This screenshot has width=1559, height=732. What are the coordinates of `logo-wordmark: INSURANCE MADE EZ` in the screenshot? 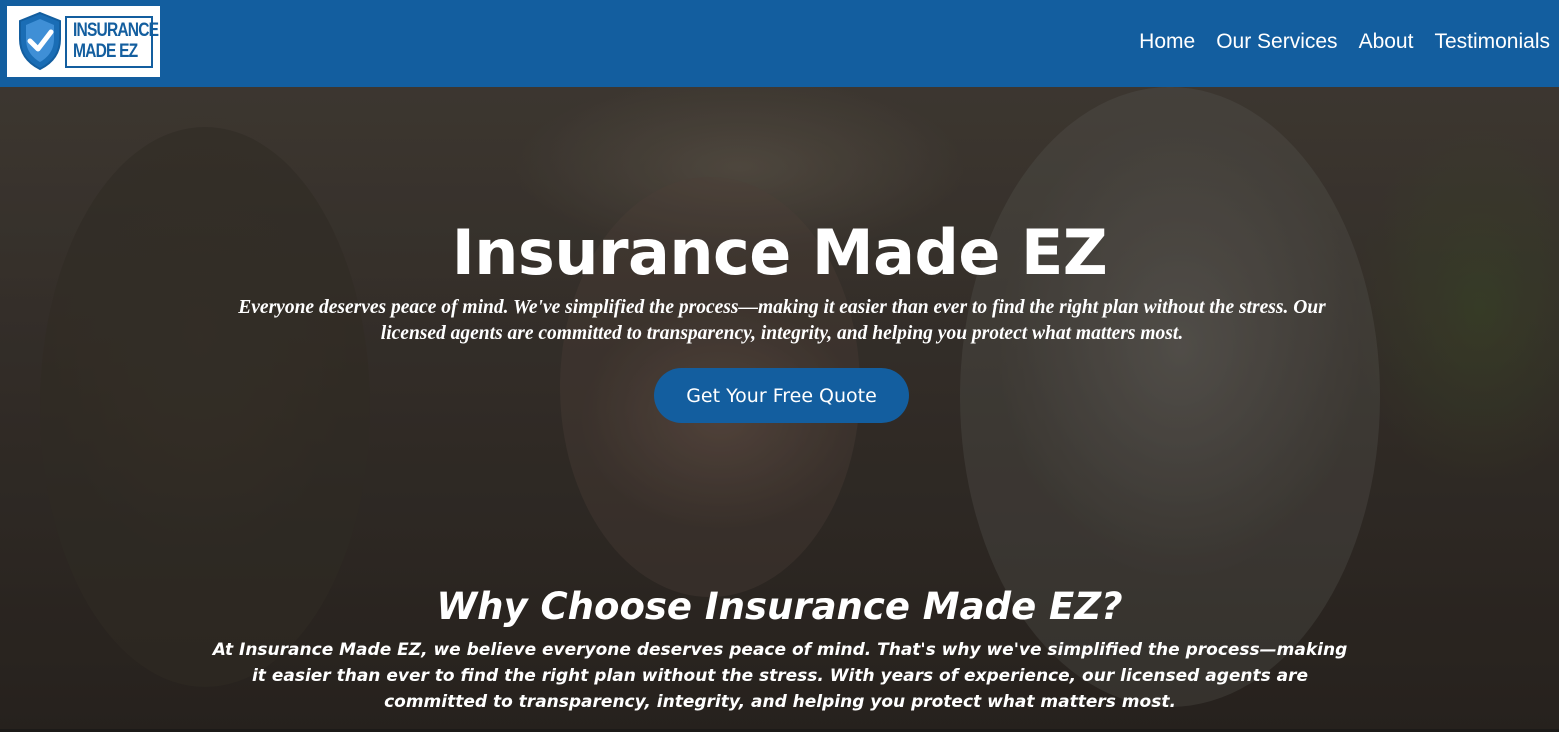 It's located at (112, 42).